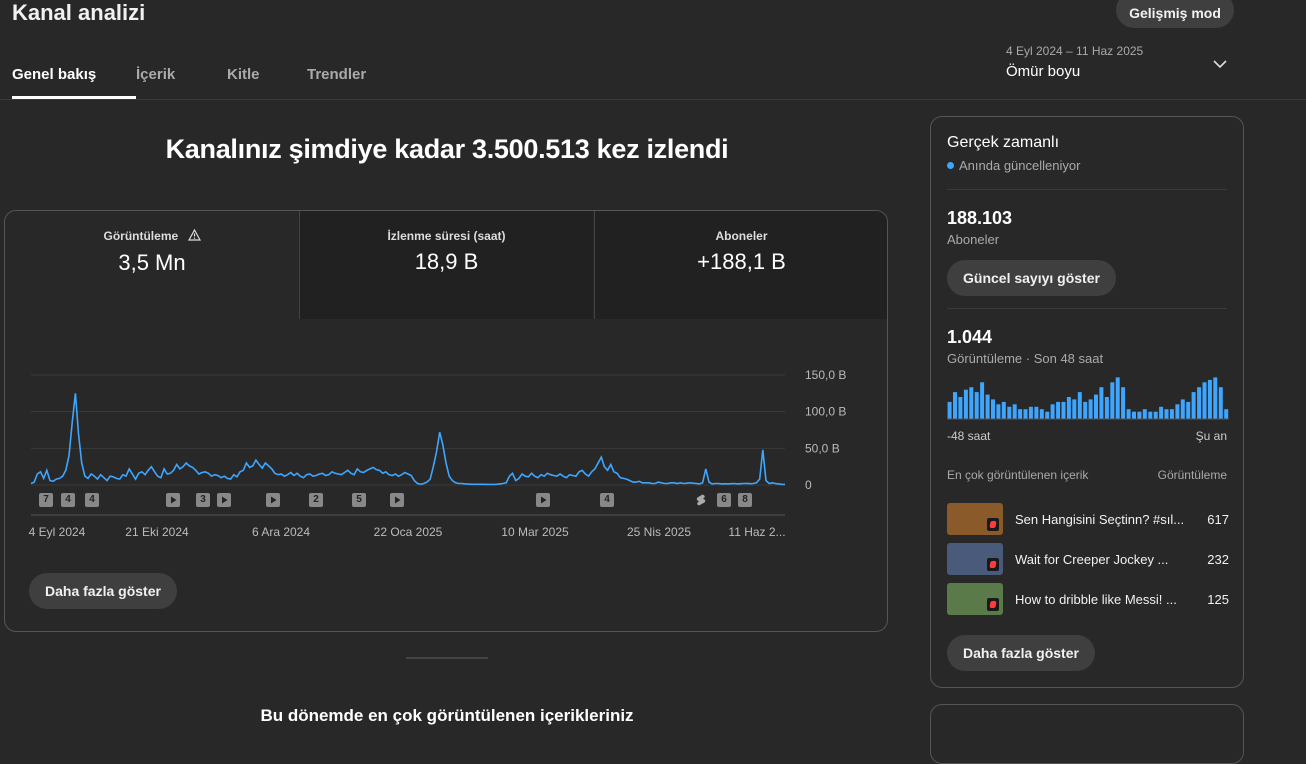 This screenshot has width=1306, height=764. Describe the element at coordinates (203, 500) in the screenshot. I see `video-count-marker: 3` at that location.